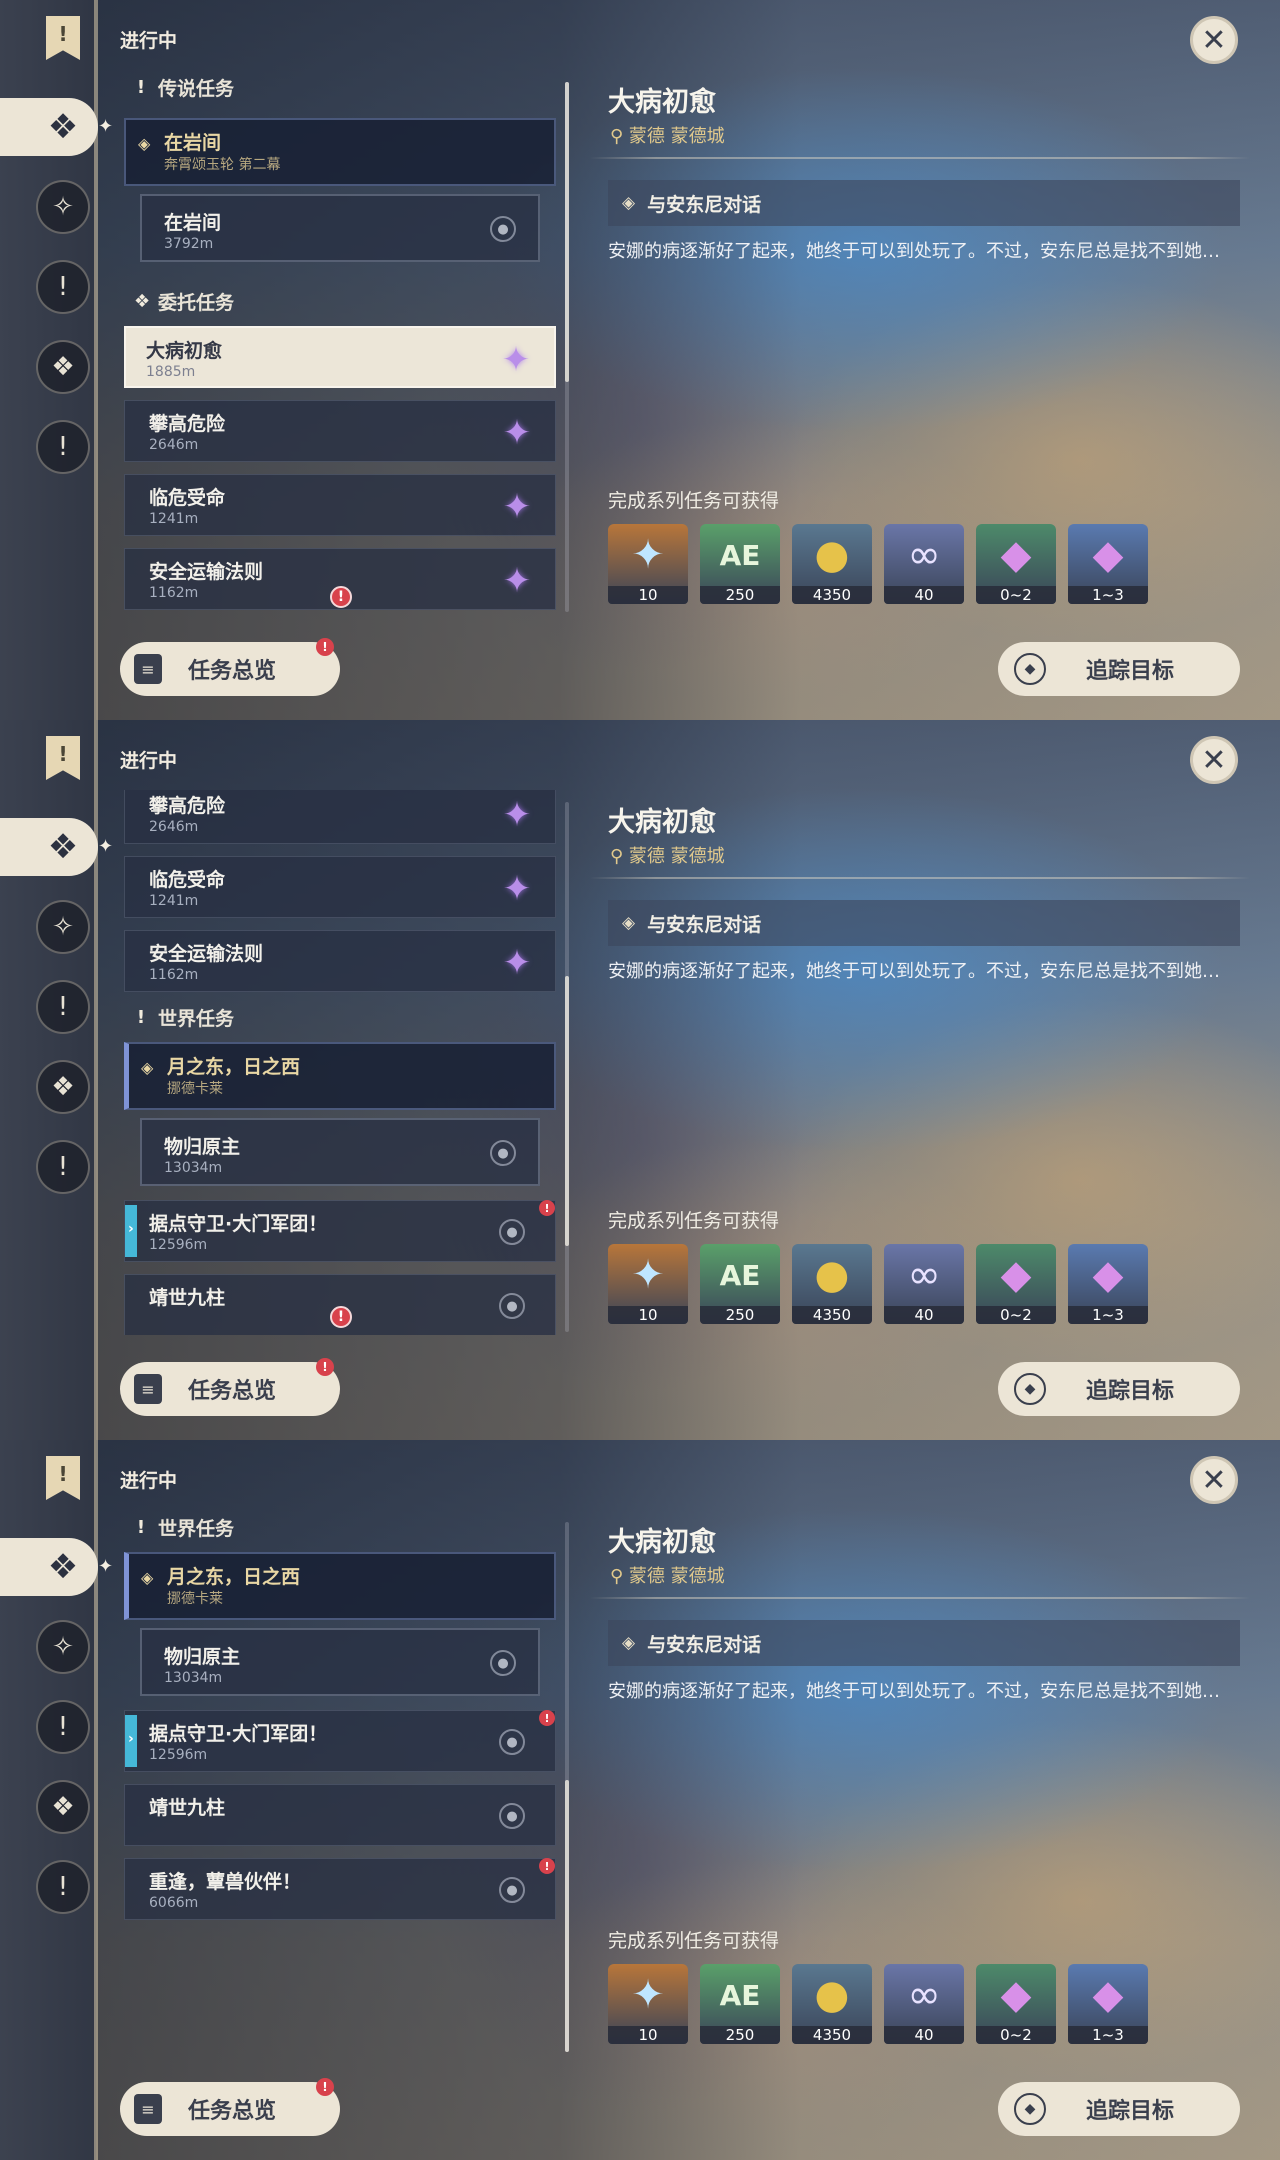 The width and height of the screenshot is (1280, 2160). What do you see at coordinates (147, 1067) in the screenshot?
I see `diamond-icon: ◈` at bounding box center [147, 1067].